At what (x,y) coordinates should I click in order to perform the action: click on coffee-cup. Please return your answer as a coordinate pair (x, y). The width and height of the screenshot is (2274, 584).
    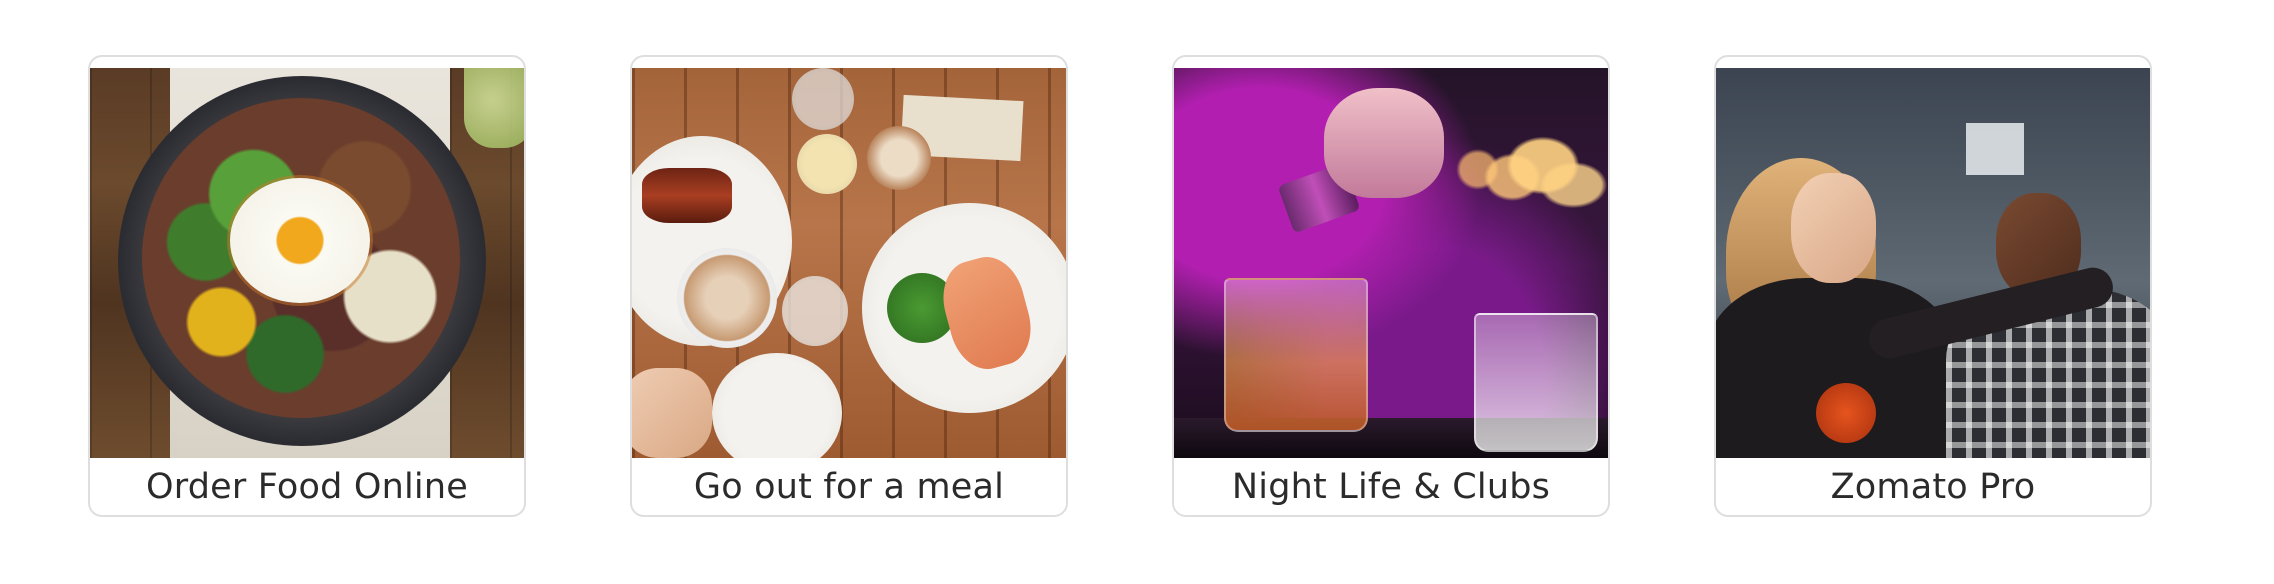
    Looking at the image, I should click on (899, 158).